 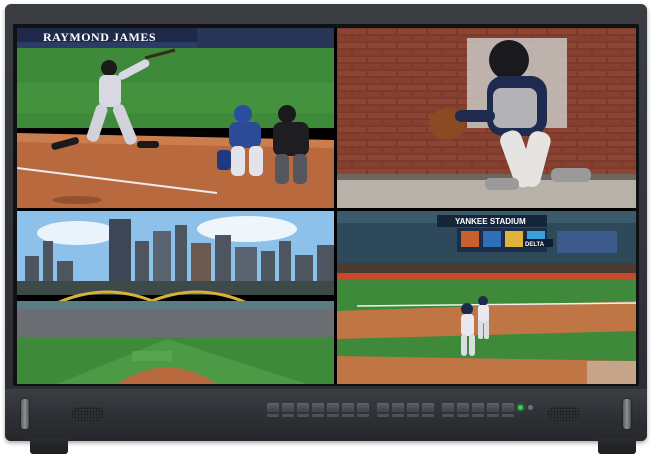 What do you see at coordinates (88, 414) in the screenshot?
I see `left-speaker-grille-icon` at bounding box center [88, 414].